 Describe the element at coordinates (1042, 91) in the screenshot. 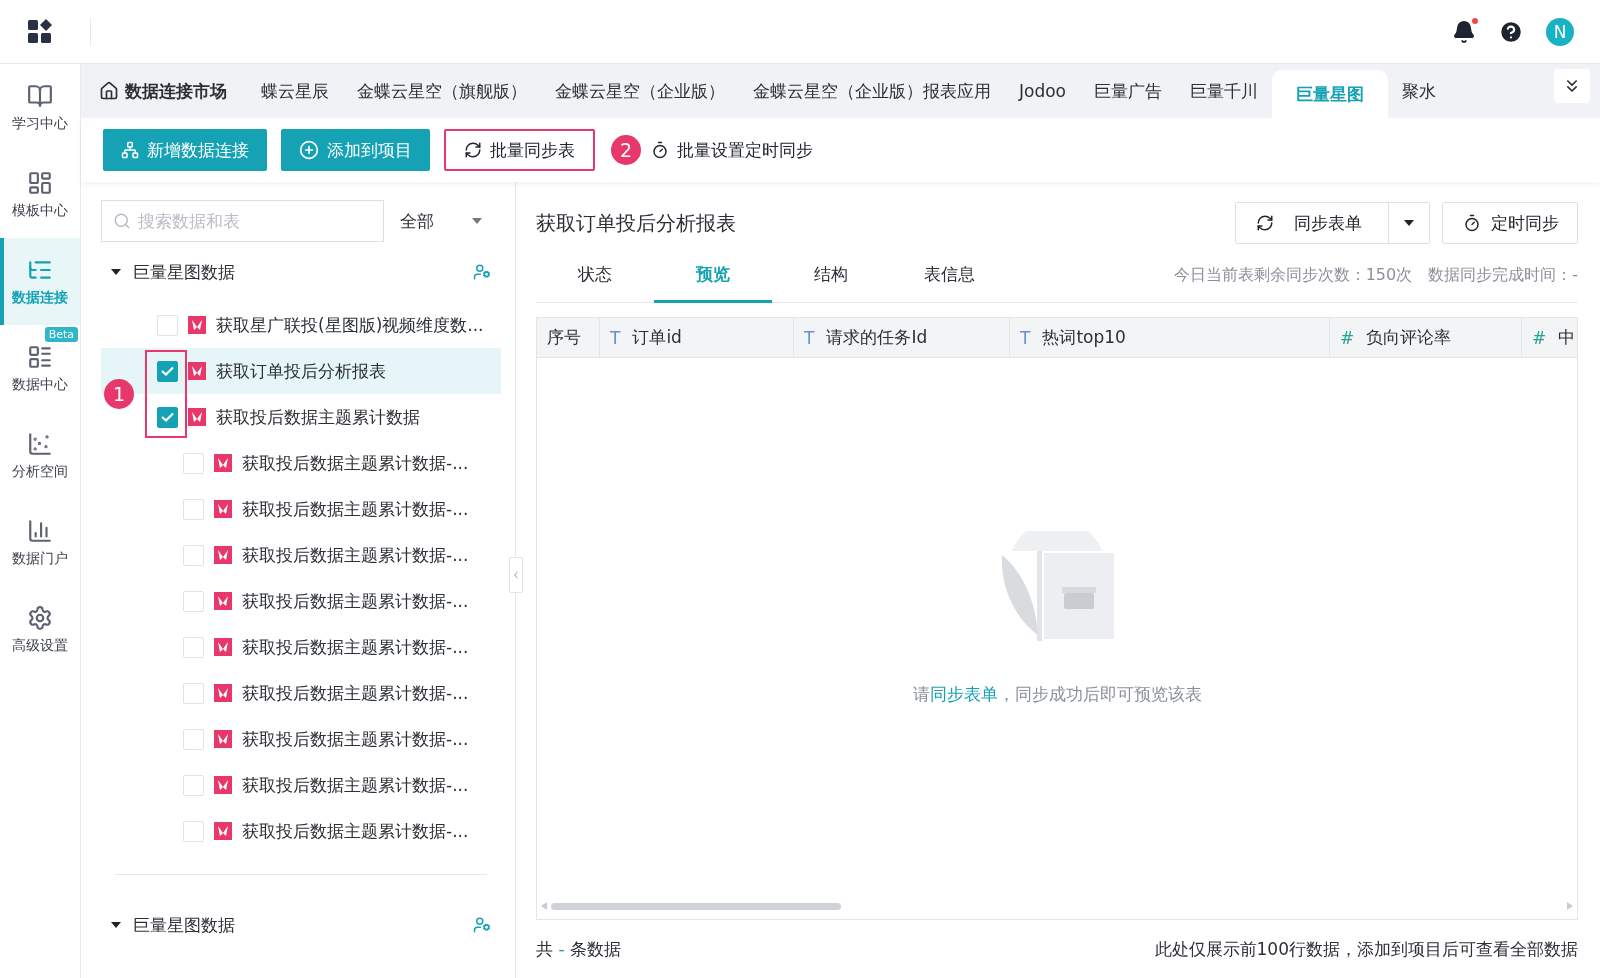

I see `tab: Jodoo` at that location.